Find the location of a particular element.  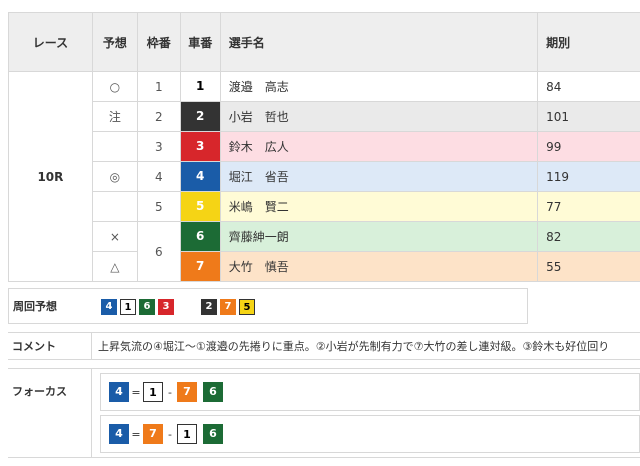

lap-car-badge: 5 is located at coordinates (247, 307).